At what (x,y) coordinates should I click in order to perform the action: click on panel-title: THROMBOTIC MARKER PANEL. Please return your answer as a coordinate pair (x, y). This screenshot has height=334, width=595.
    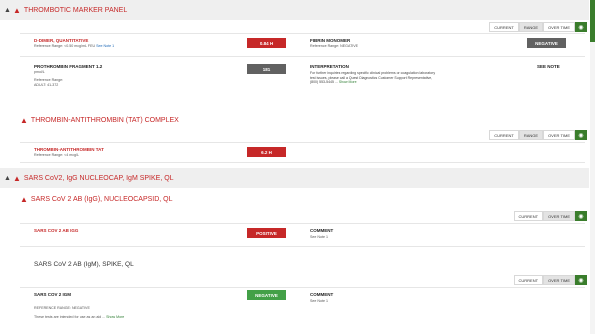
    Looking at the image, I should click on (75, 10).